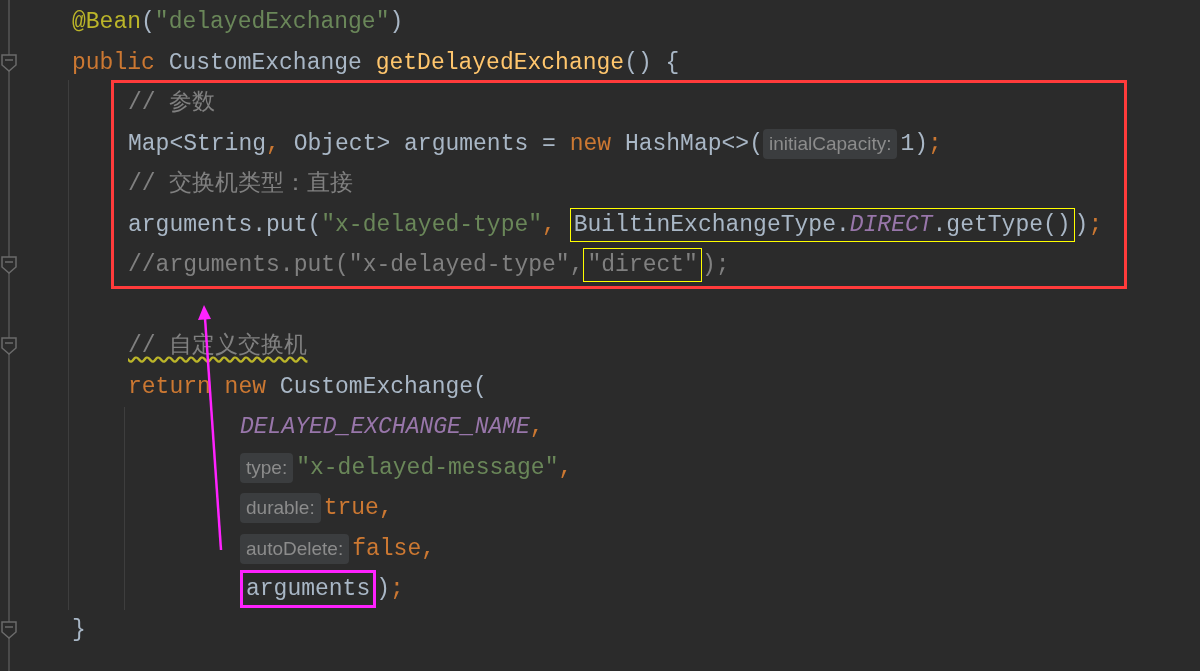 The width and height of the screenshot is (1200, 671). I want to click on parameter-hint: autoDelete:, so click(295, 548).